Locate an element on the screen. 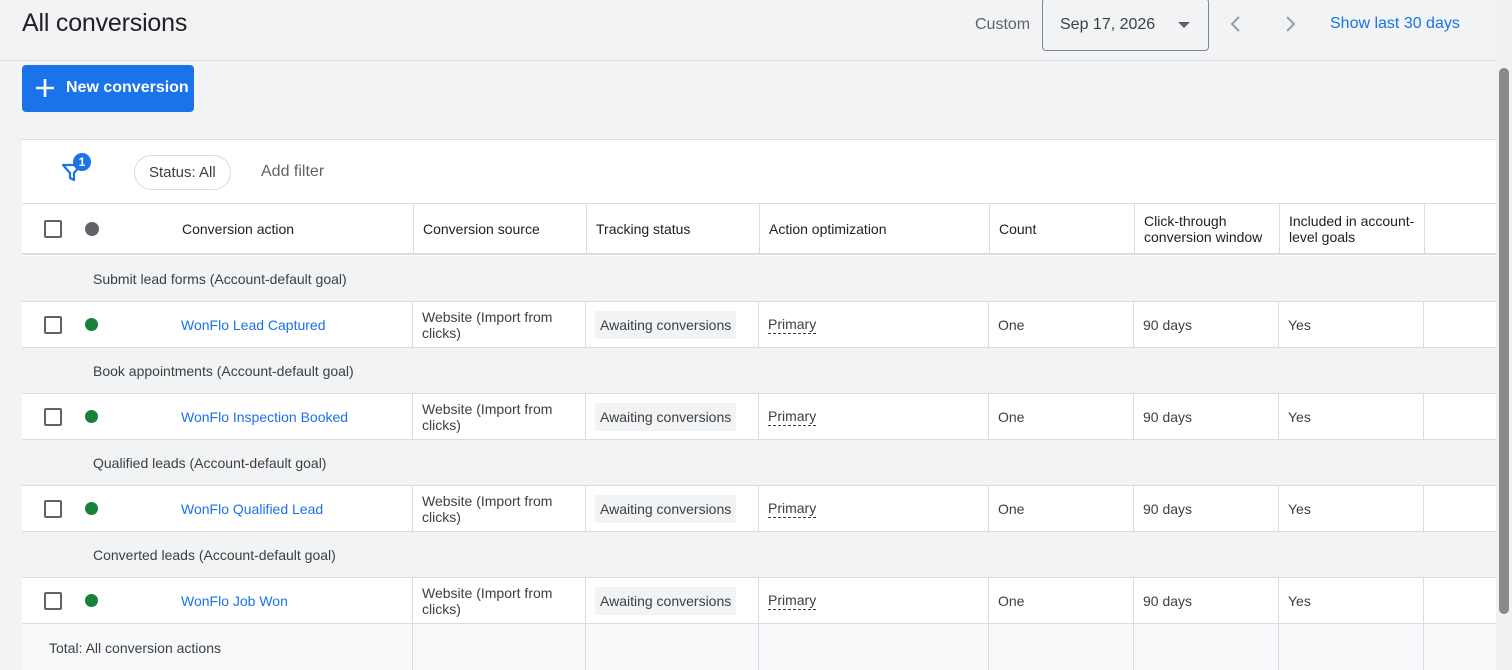 The width and height of the screenshot is (1512, 670). new-conversion-button: New conversion is located at coordinates (108, 88).